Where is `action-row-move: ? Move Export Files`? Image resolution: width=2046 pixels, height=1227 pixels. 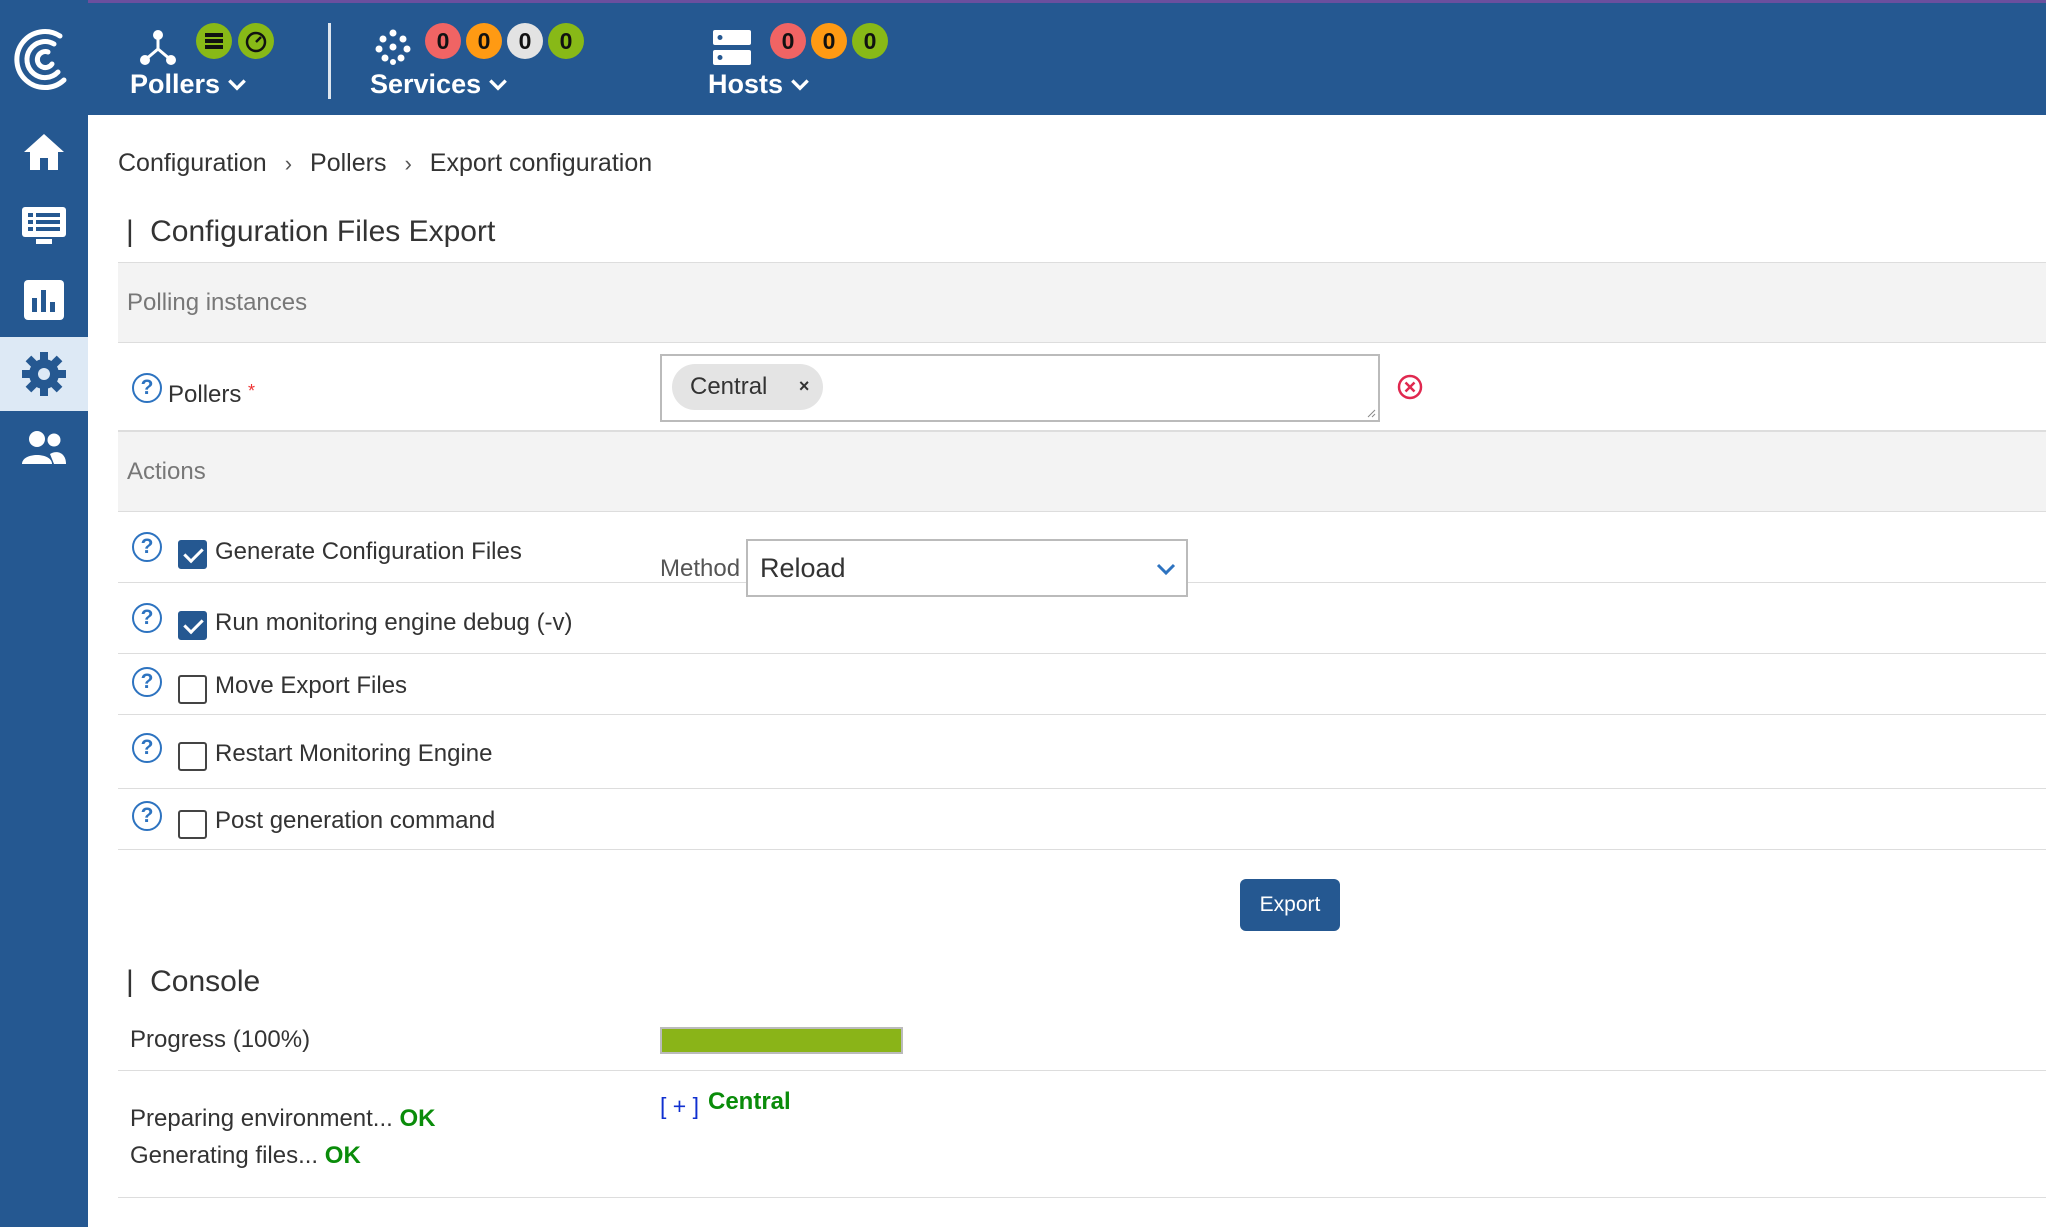
action-row-move: ? Move Export Files is located at coordinates (1082, 684).